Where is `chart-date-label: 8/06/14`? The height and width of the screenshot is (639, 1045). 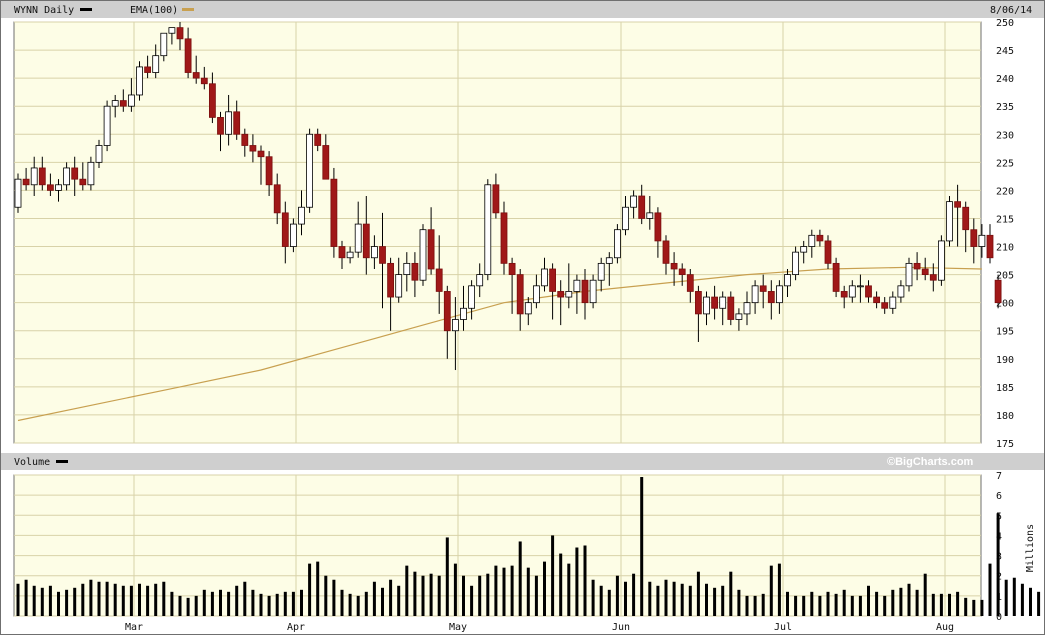 chart-date-label: 8/06/14 is located at coordinates (1011, 10).